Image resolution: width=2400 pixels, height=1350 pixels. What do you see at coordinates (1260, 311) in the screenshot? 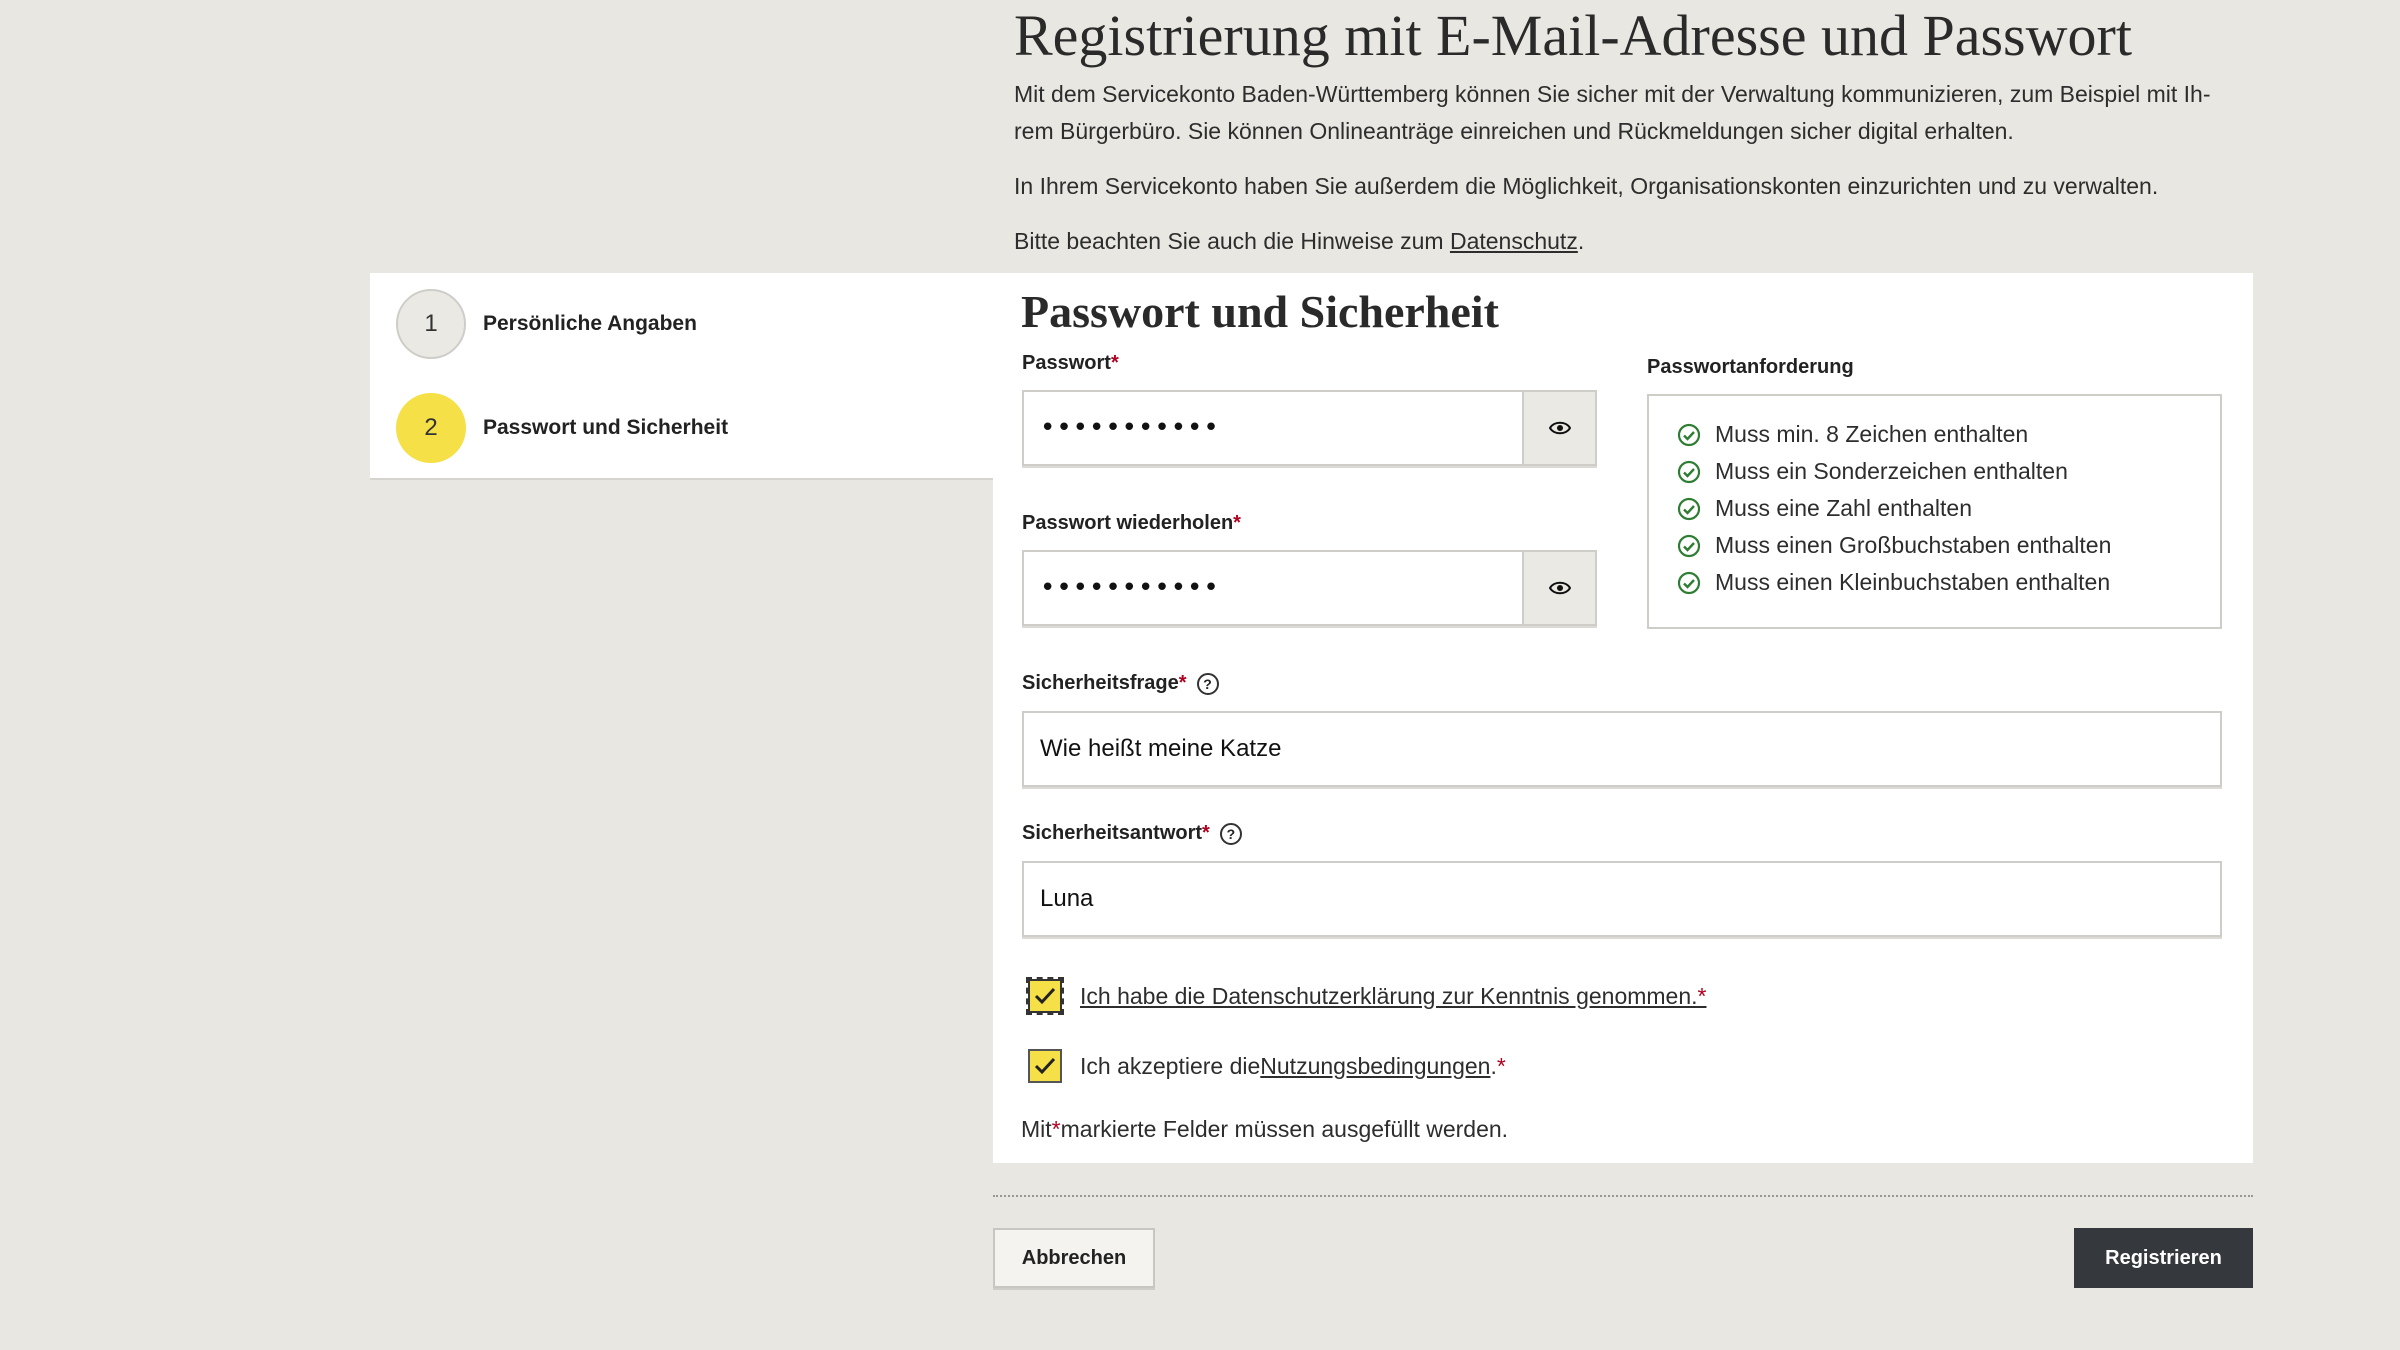
I see `section-title: Passwort und Sicherheit` at bounding box center [1260, 311].